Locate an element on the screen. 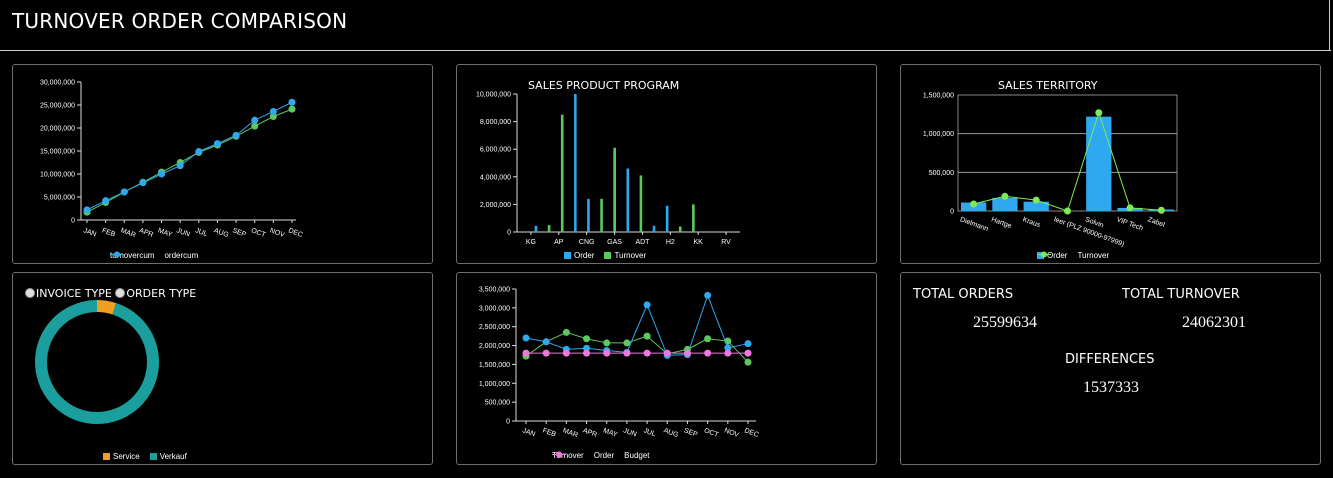 The height and width of the screenshot is (478, 1333). series-line-Order is located at coordinates (637, 324).